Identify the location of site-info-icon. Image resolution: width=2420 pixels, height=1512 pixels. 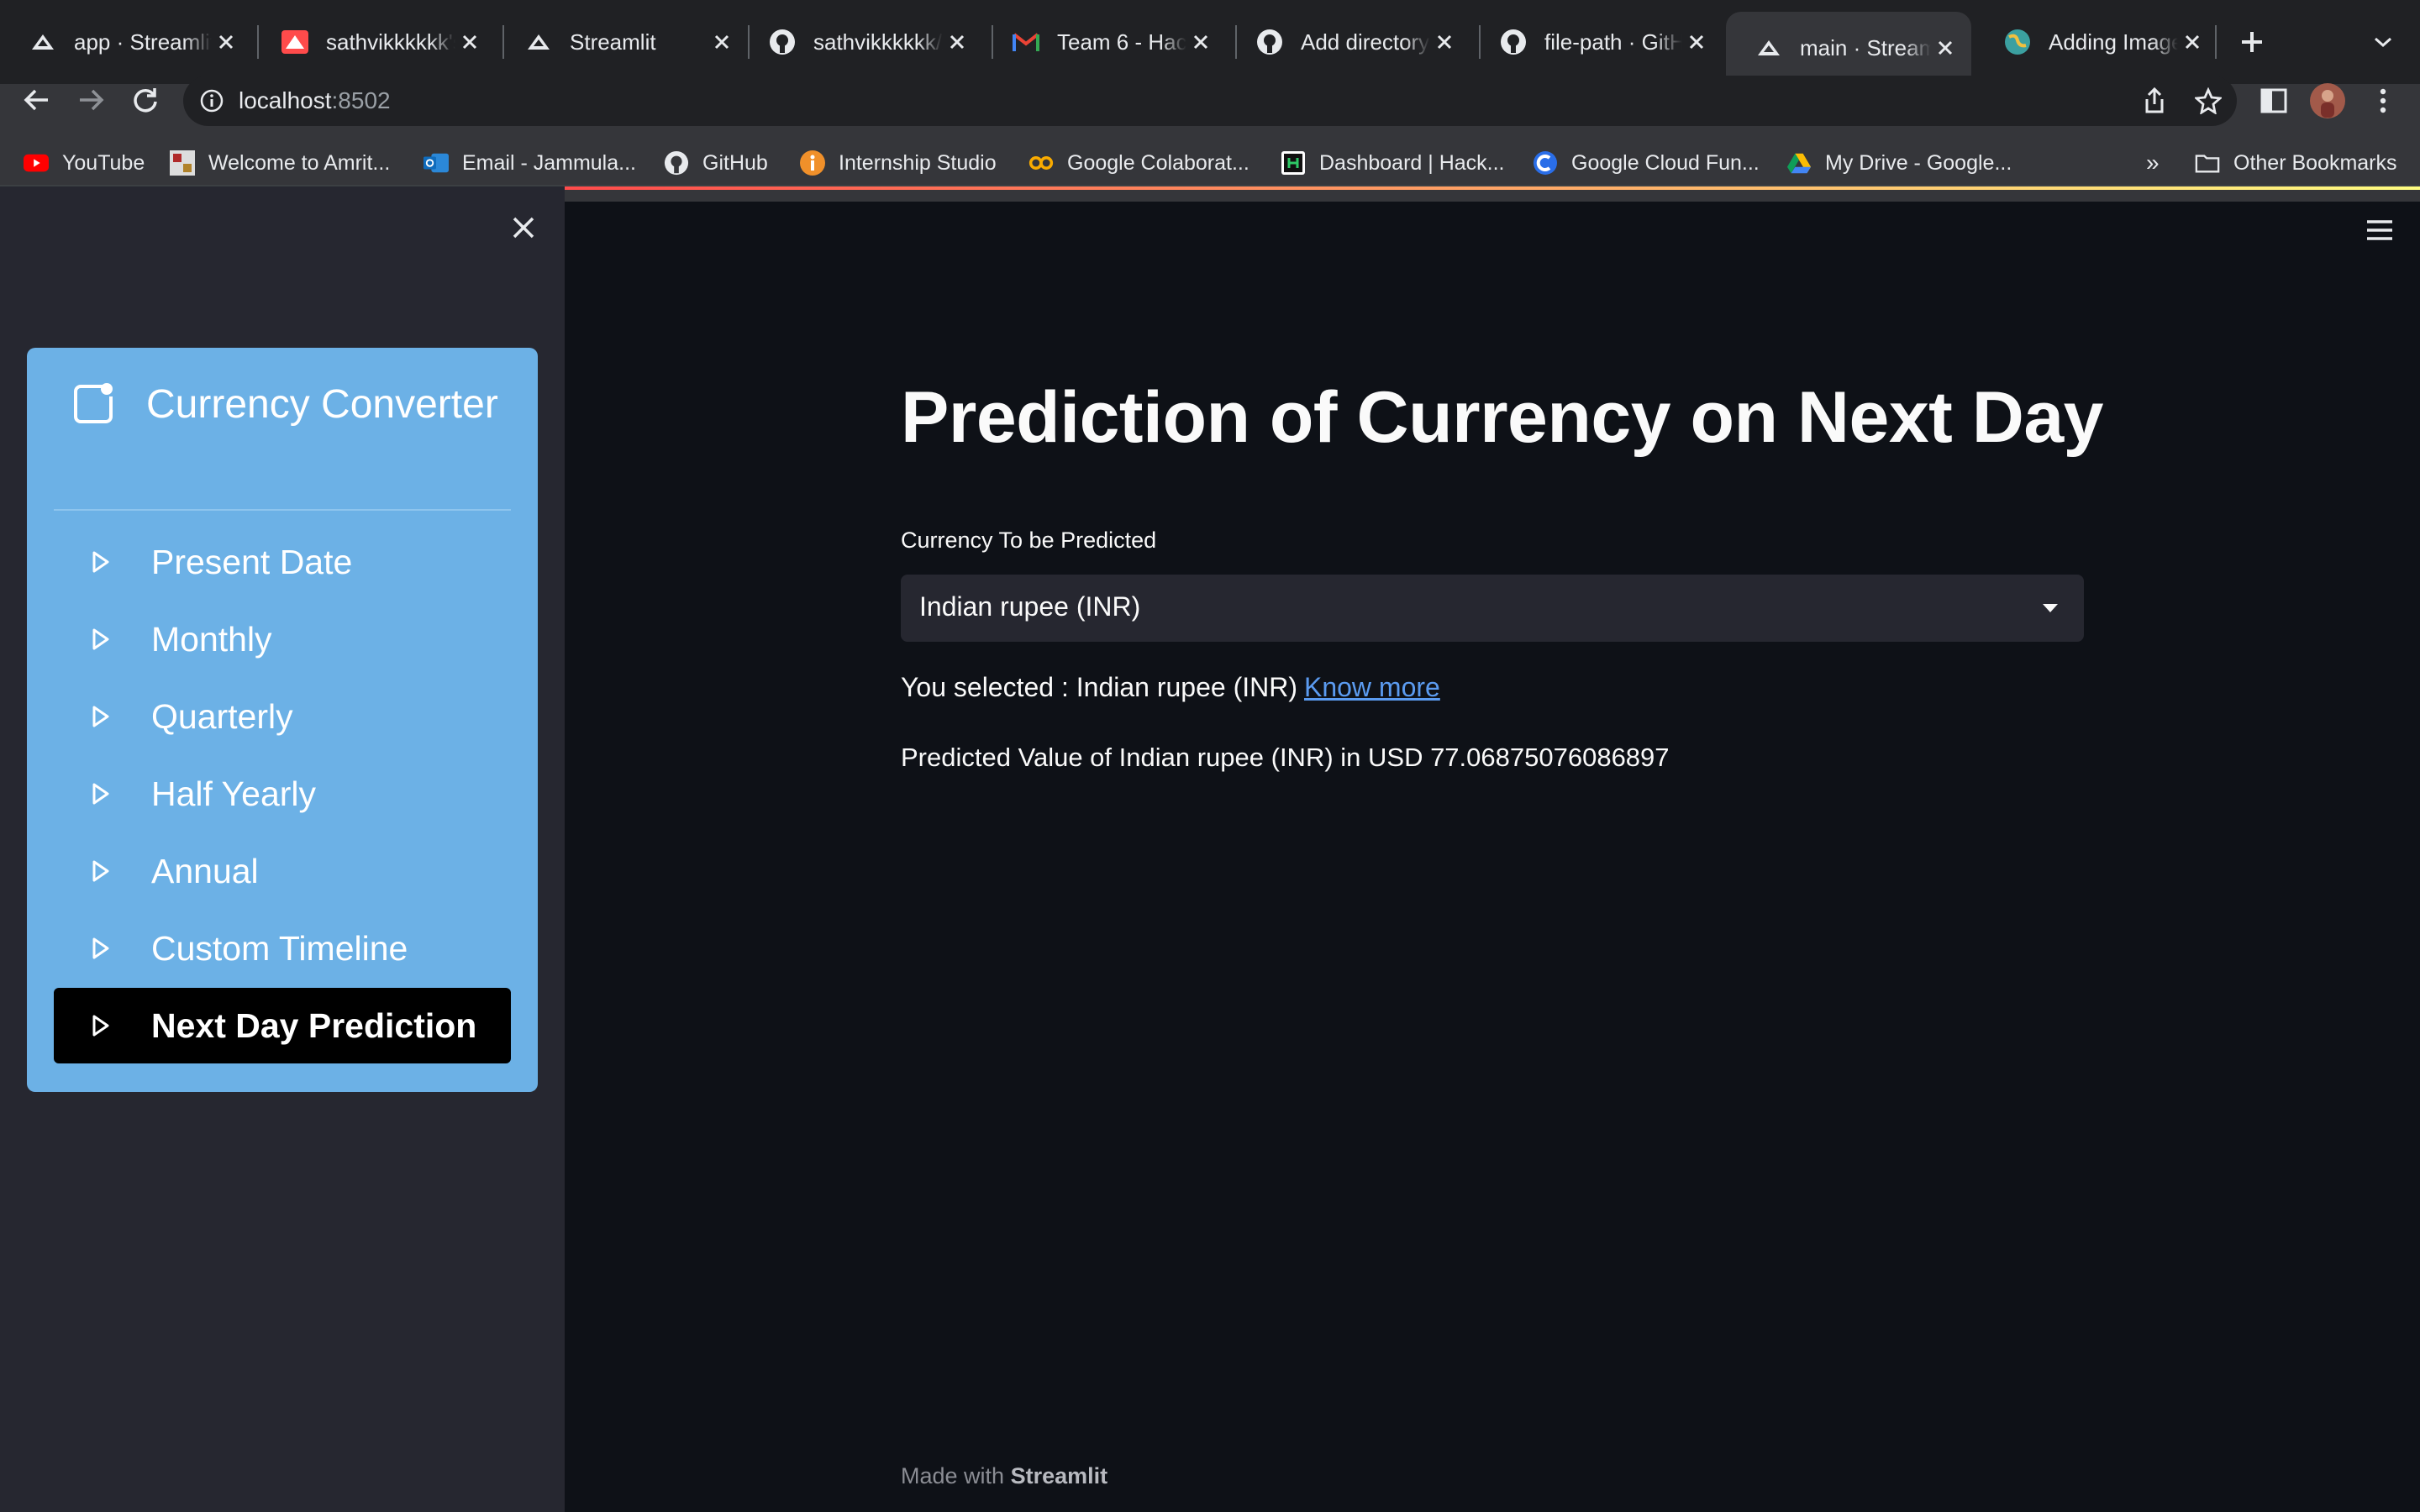
(212, 101).